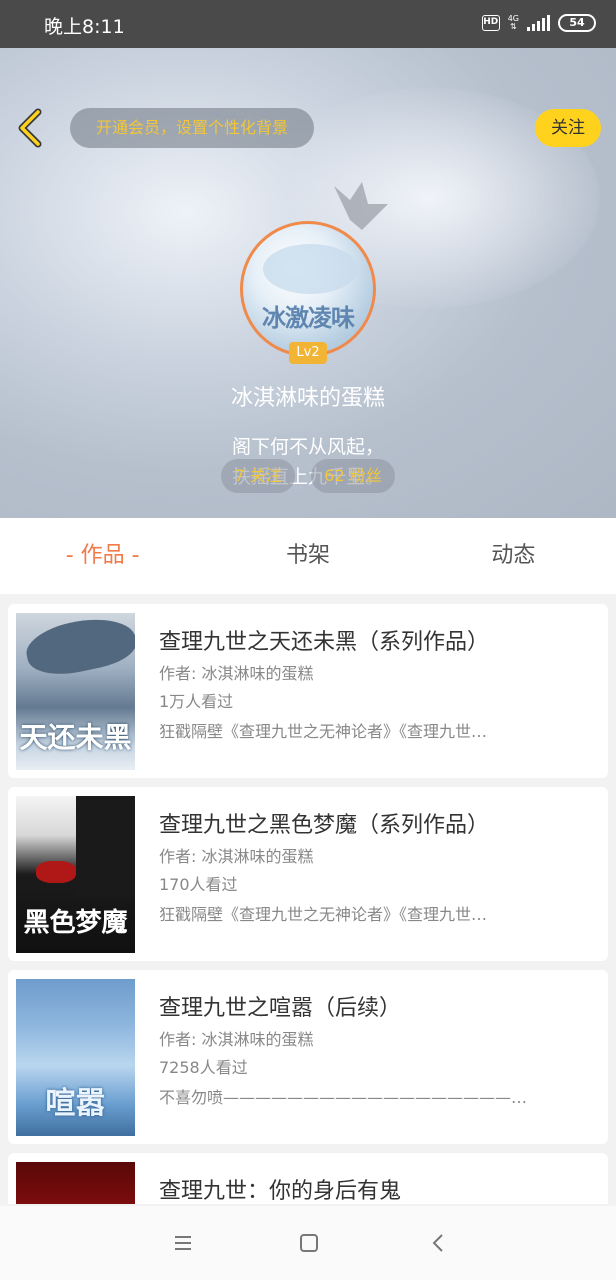 The image size is (616, 1280). Describe the element at coordinates (280, 1191) in the screenshot. I see `work-title: 查理九世：你的身后有鬼` at that location.